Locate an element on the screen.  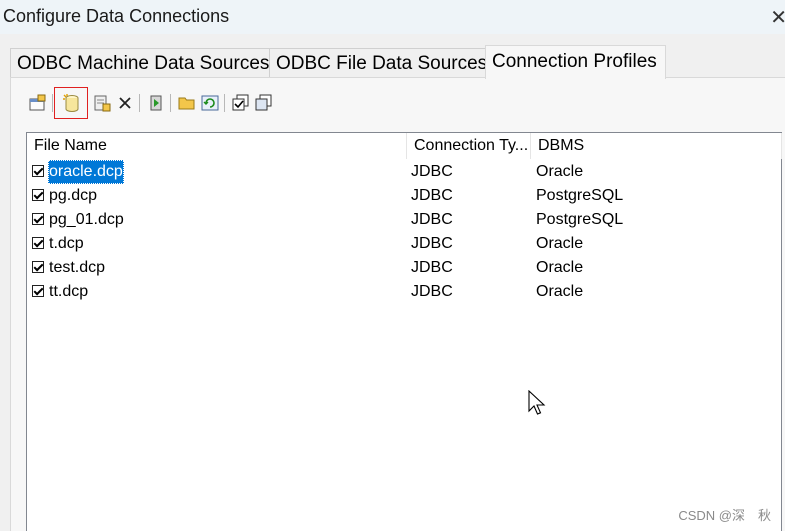
window-title: Configure Data Connections is located at coordinates (116, 16).